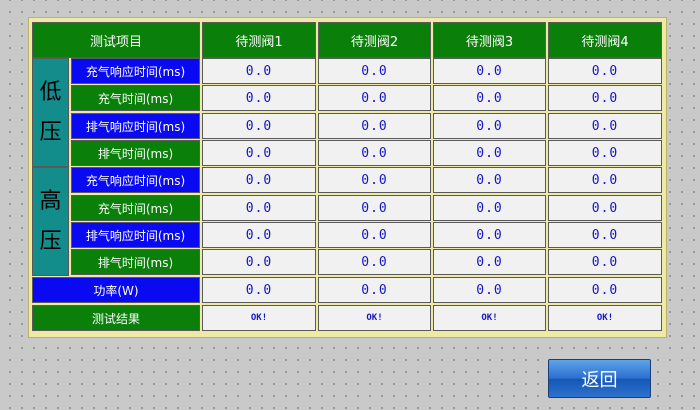 The height and width of the screenshot is (410, 700). Describe the element at coordinates (50, 221) in the screenshot. I see `group-label-high-pressure: 高 压` at that location.